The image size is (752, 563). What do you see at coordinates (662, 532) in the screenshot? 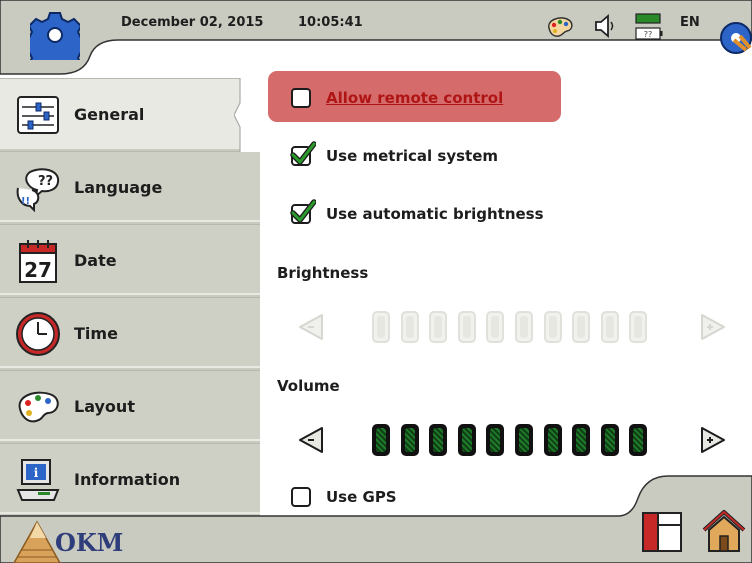
I see `panel-layout-icon` at bounding box center [662, 532].